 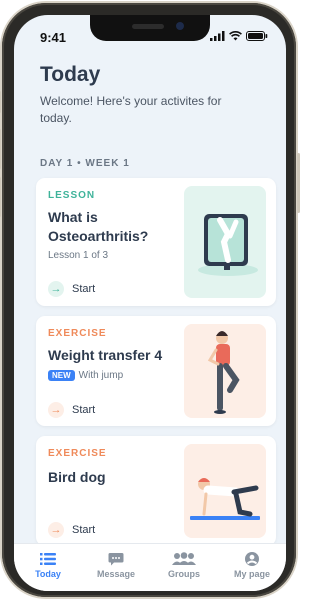 What do you see at coordinates (235, 36) in the screenshot?
I see `wifi-icon` at bounding box center [235, 36].